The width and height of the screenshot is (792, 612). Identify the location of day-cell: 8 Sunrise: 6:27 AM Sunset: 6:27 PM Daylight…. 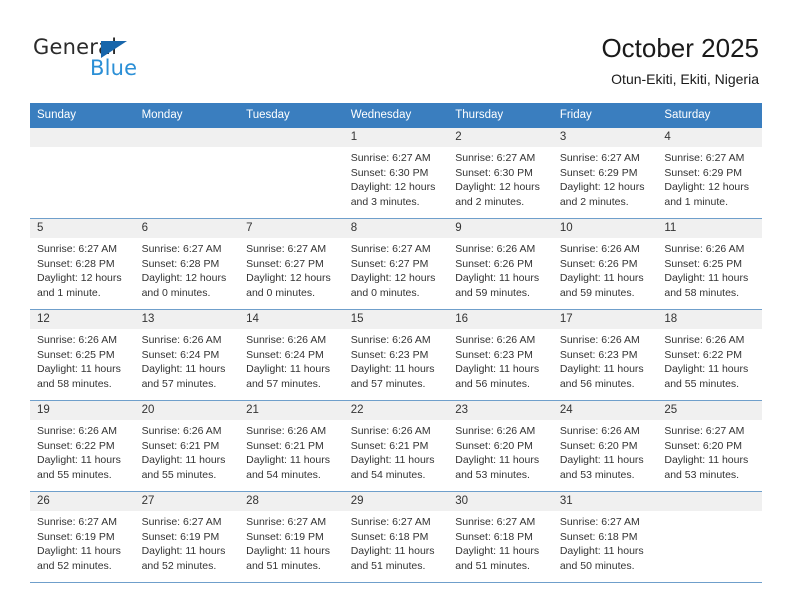
(396, 264).